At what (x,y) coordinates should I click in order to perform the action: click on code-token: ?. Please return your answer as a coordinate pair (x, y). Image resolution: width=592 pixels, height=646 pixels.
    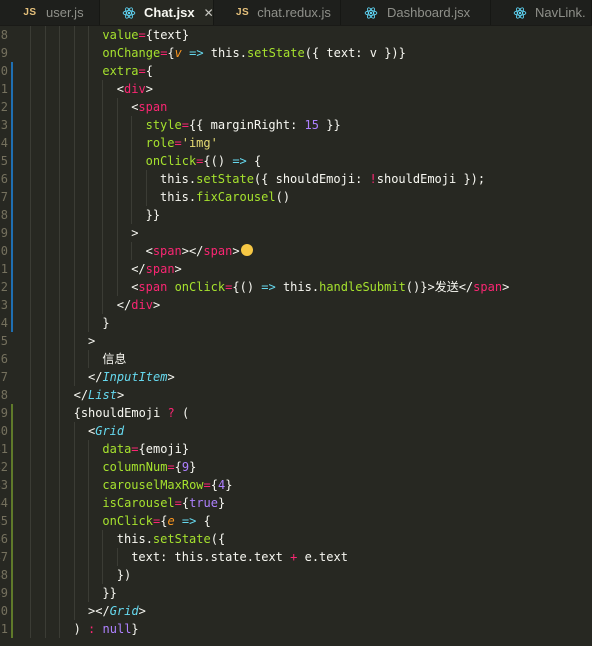
    Looking at the image, I should click on (171, 413).